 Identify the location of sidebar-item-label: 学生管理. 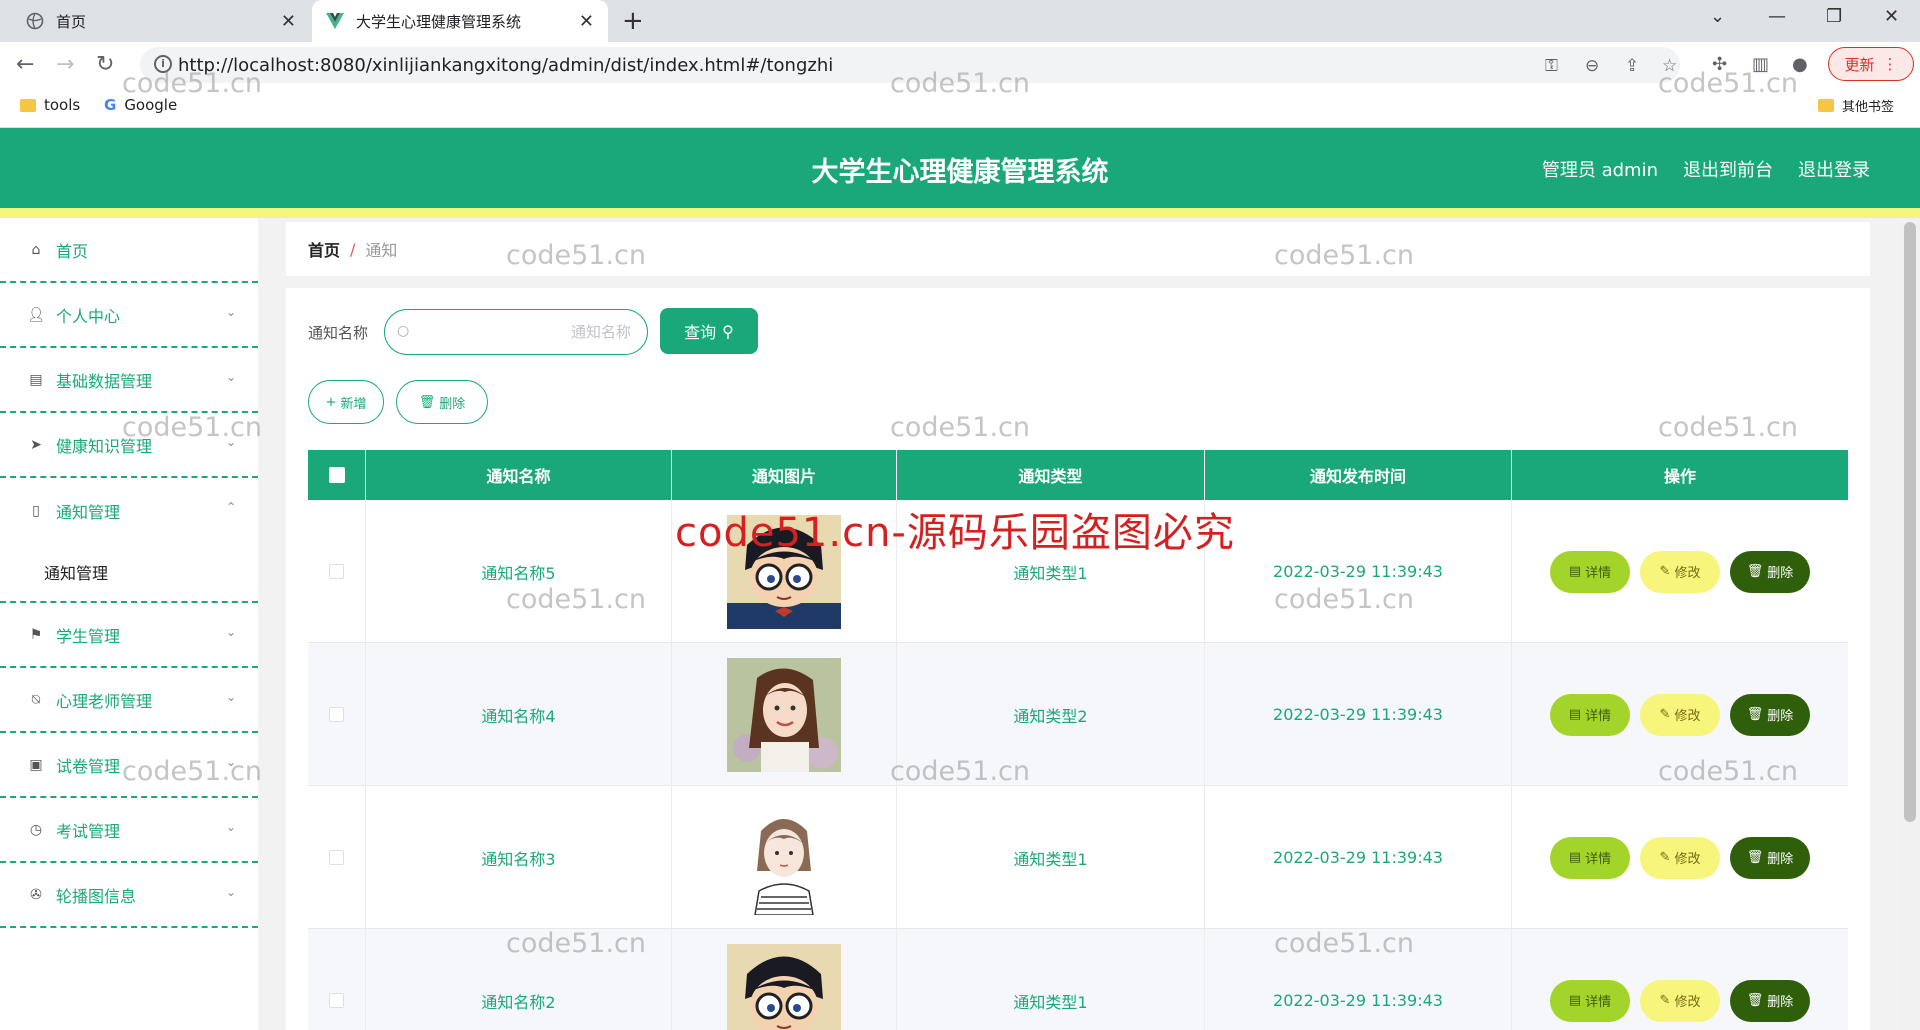
(88, 636).